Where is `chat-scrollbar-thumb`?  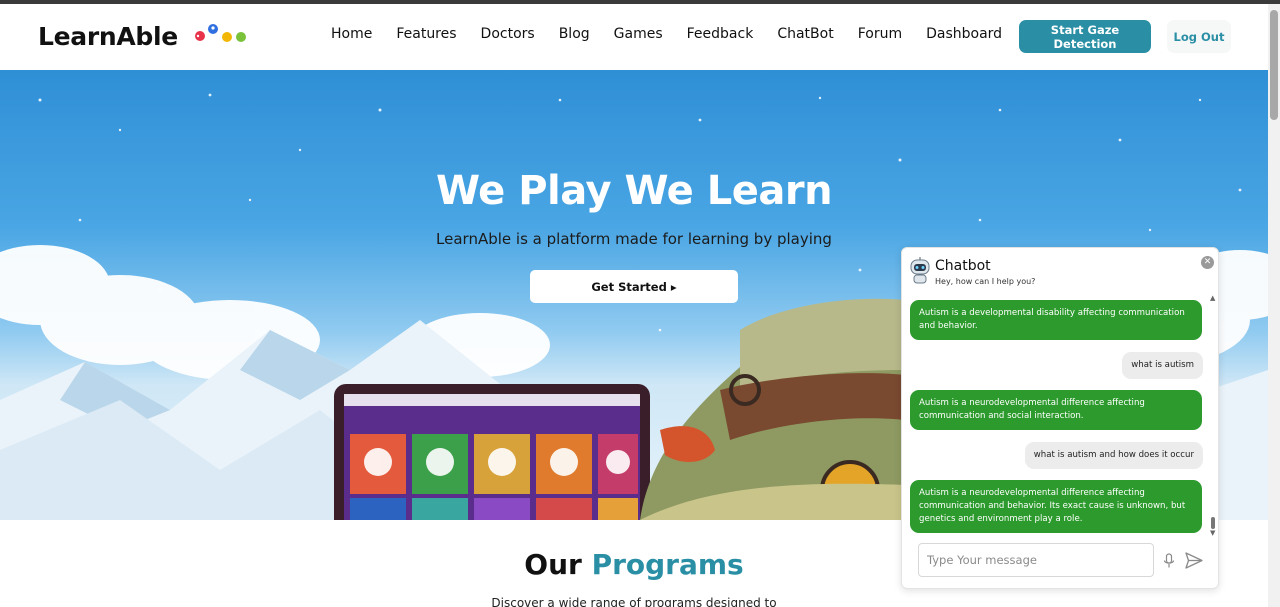
chat-scrollbar-thumb is located at coordinates (1213, 523).